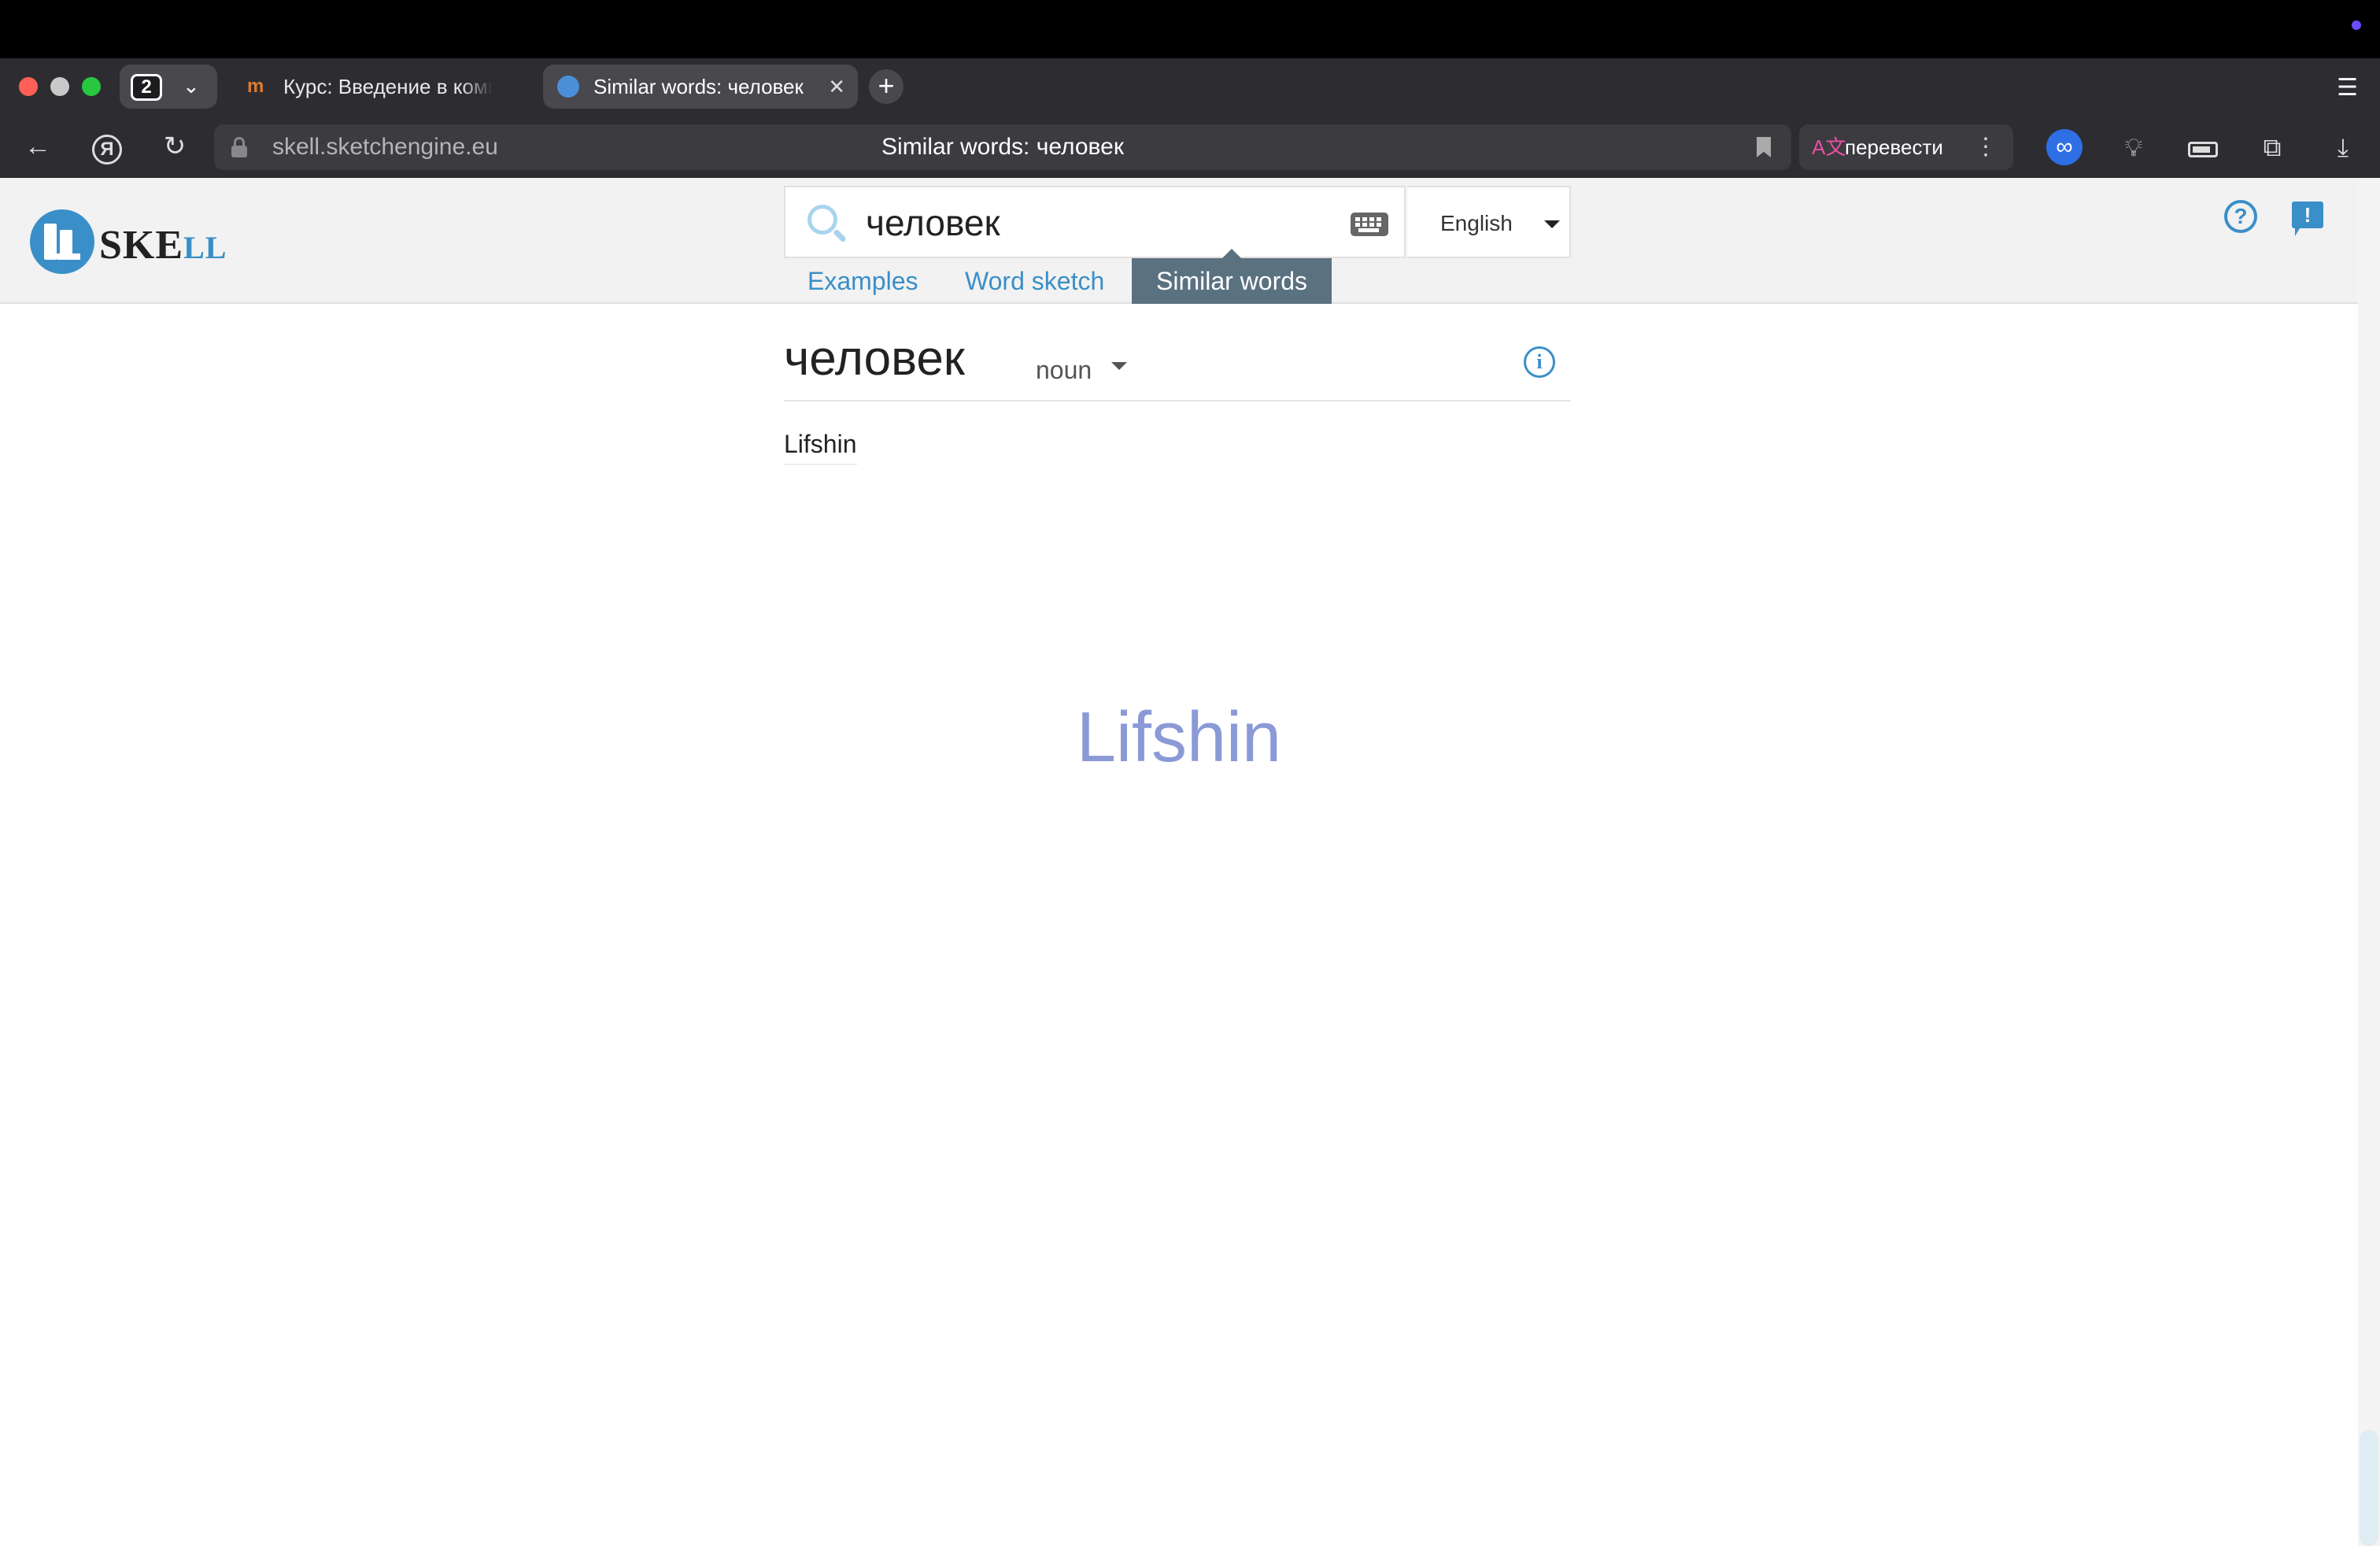 The height and width of the screenshot is (1546, 2380). I want to click on tab-word-sketch: Word sketch, so click(1034, 281).